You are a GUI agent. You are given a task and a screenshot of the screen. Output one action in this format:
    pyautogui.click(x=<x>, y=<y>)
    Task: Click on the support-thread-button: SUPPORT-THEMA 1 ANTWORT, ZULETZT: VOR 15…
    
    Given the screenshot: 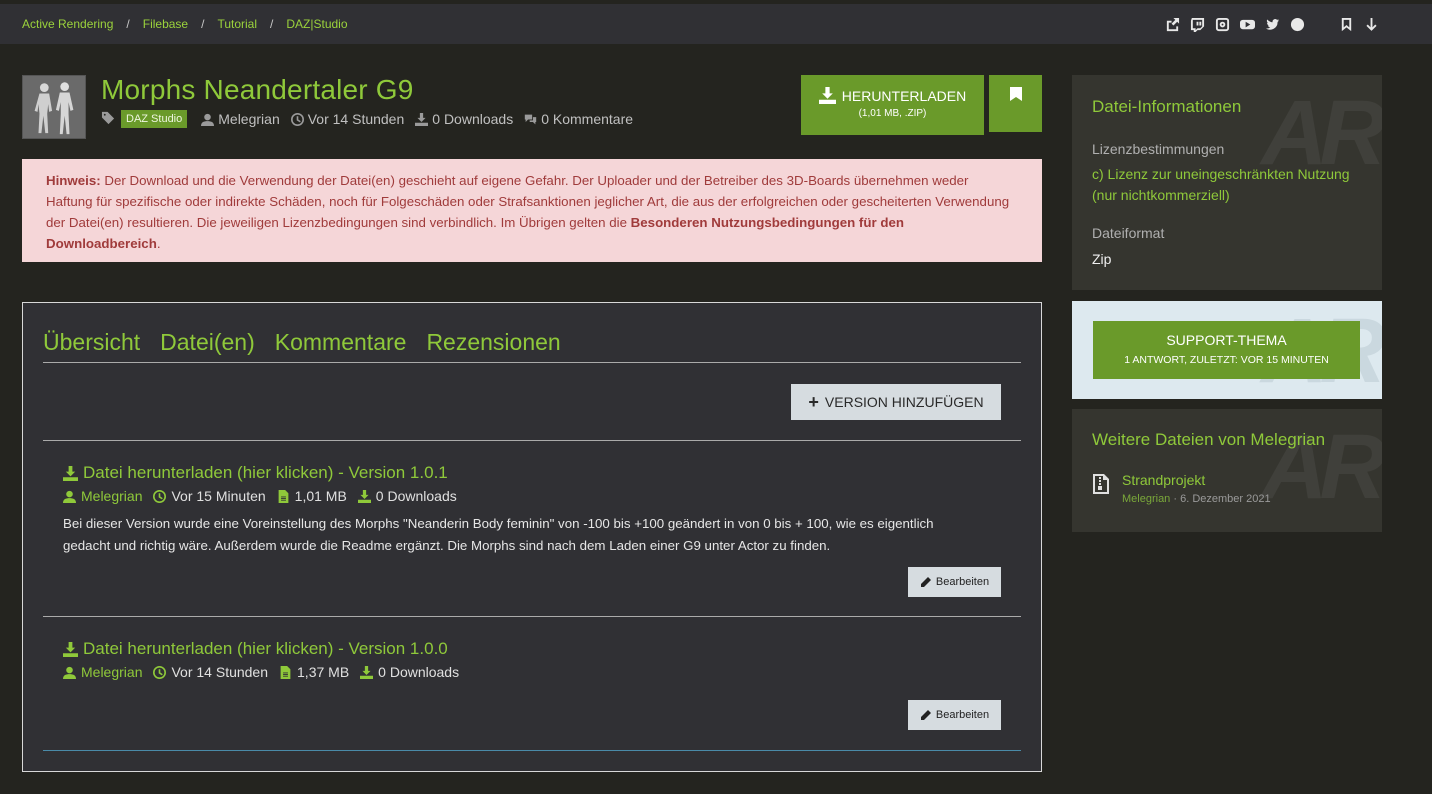 What is the action you would take?
    pyautogui.click(x=1226, y=350)
    